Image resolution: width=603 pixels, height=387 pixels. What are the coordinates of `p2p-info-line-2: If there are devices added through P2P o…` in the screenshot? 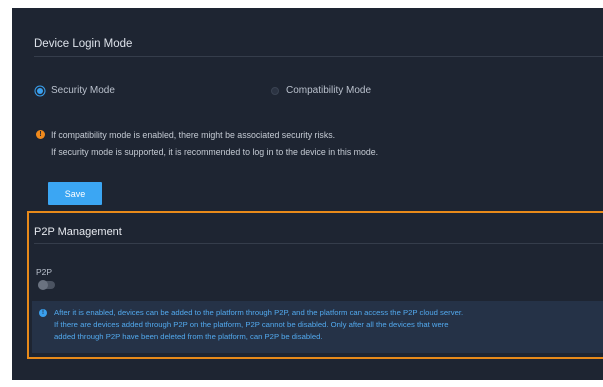 It's located at (251, 324).